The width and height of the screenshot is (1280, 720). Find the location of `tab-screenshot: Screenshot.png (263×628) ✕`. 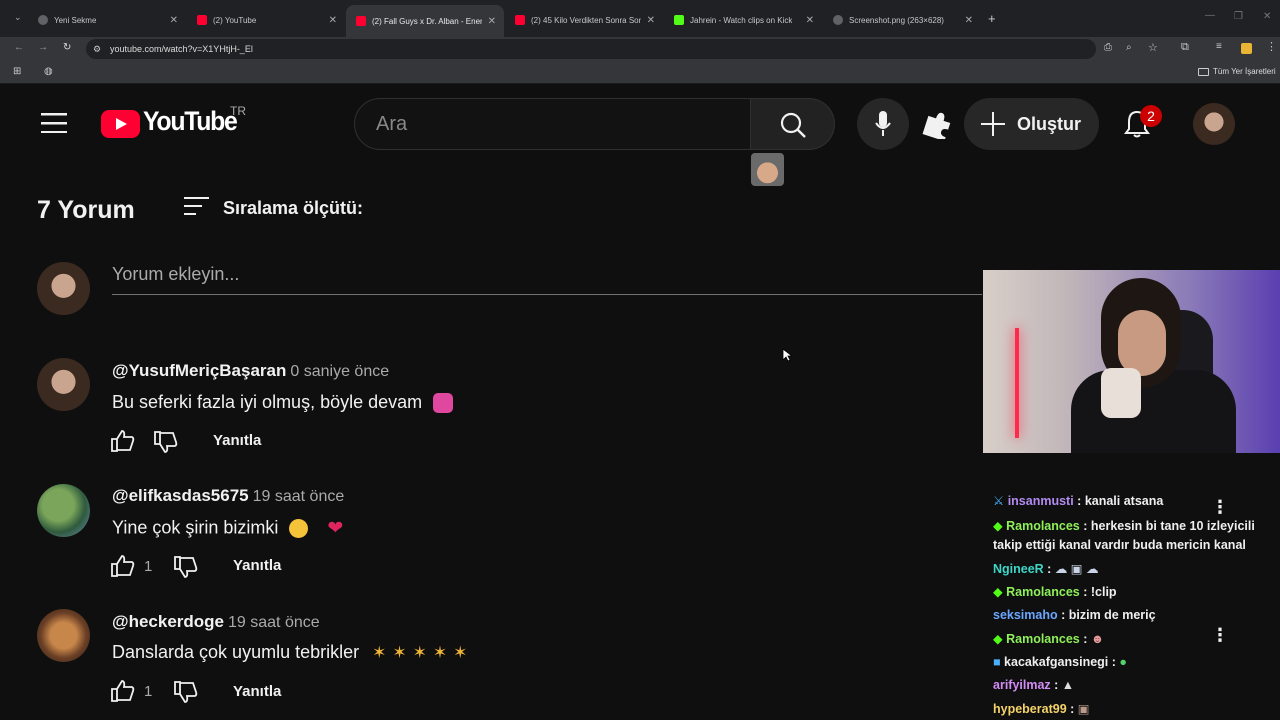

tab-screenshot: Screenshot.png (263×628) ✕ is located at coordinates (902, 20).